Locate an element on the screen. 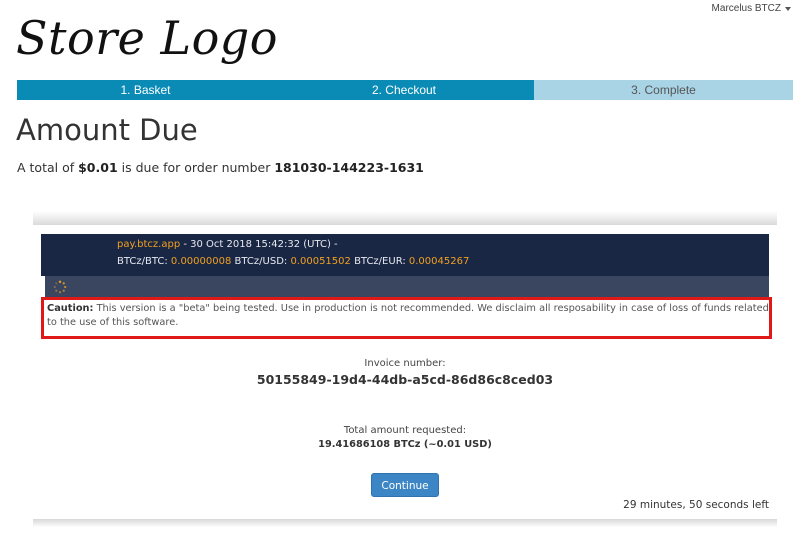 The width and height of the screenshot is (803, 545). widget-bottom-shadow is located at coordinates (405, 523).